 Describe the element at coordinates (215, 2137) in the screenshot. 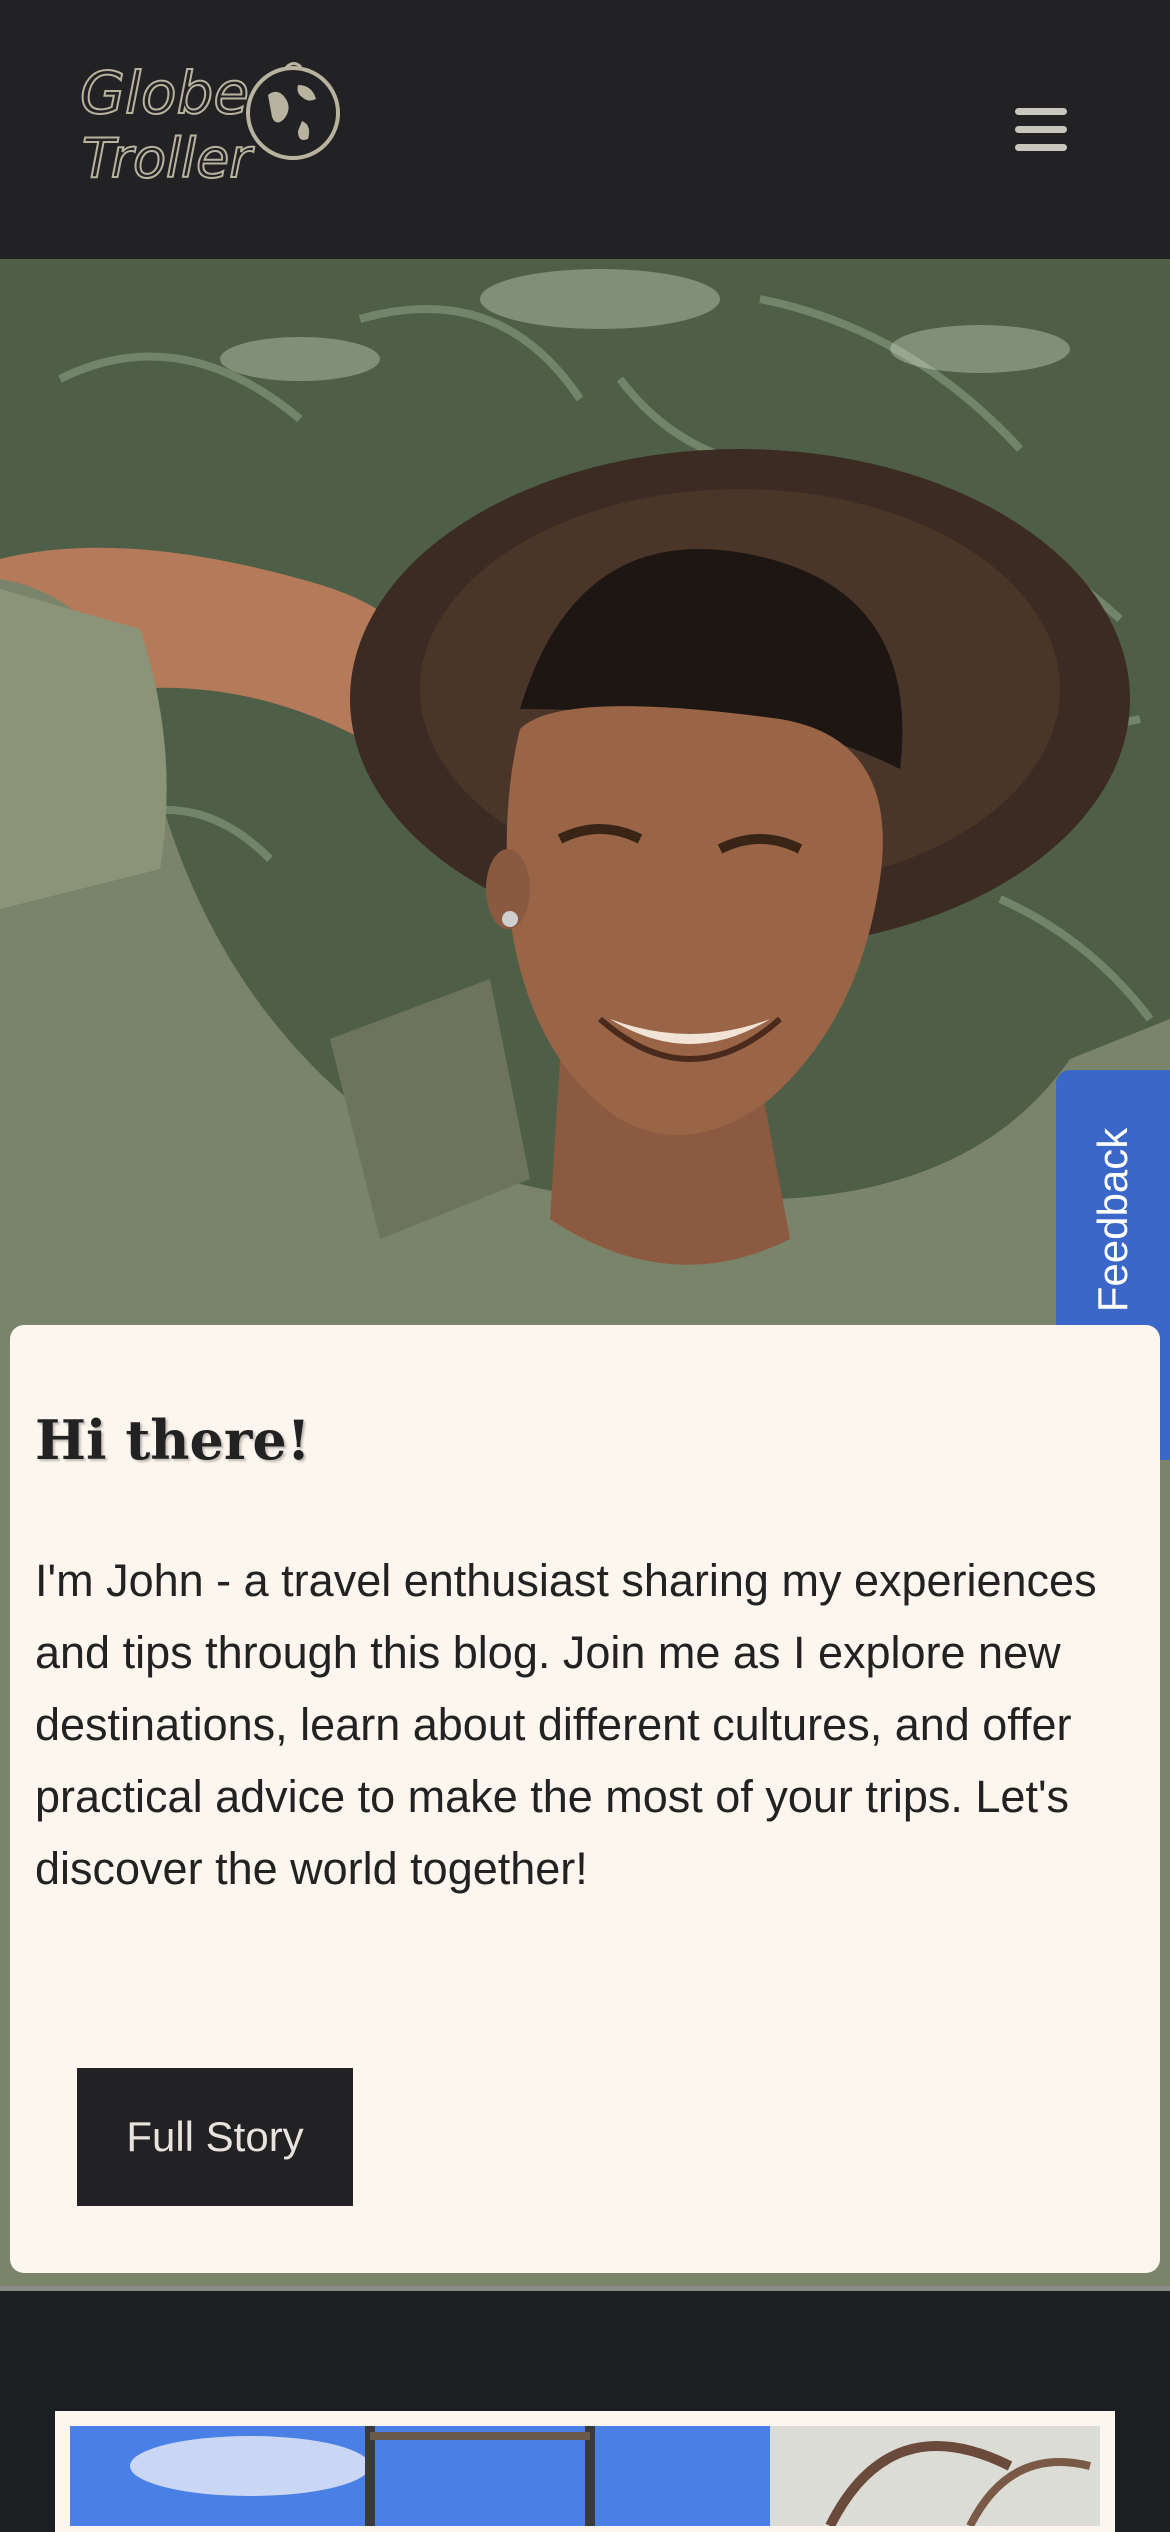

I see `full-story-button: Full Story` at that location.